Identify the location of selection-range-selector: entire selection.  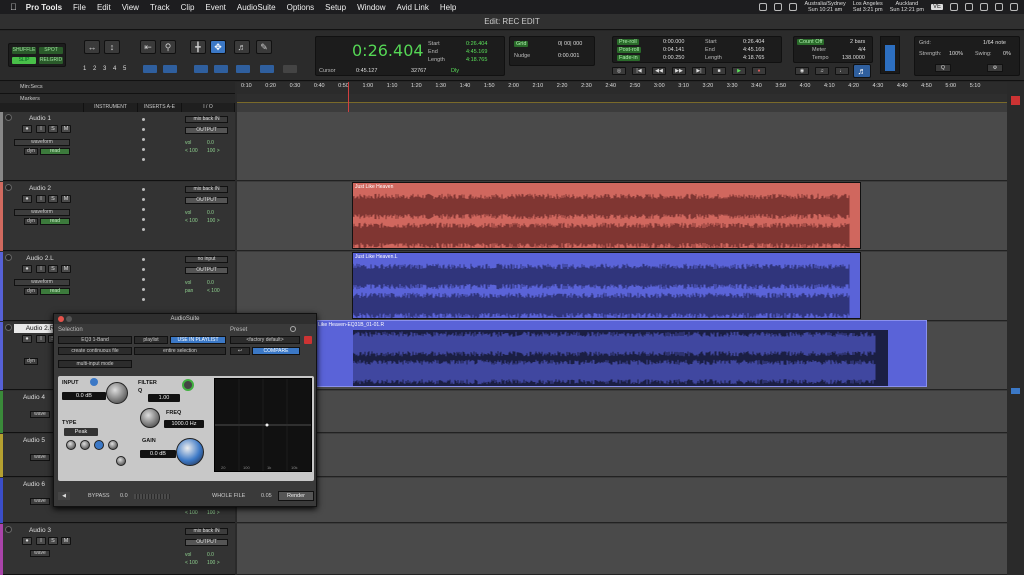
(180, 351).